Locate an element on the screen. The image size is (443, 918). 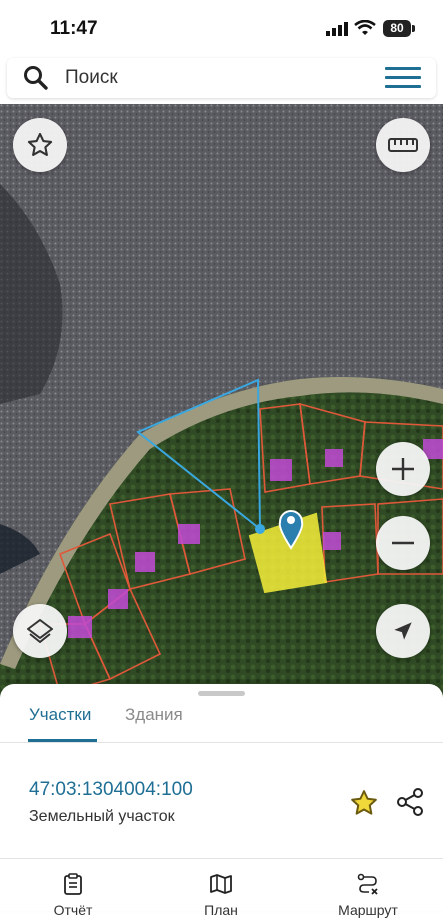
nav-plan: План is located at coordinates (221, 888).